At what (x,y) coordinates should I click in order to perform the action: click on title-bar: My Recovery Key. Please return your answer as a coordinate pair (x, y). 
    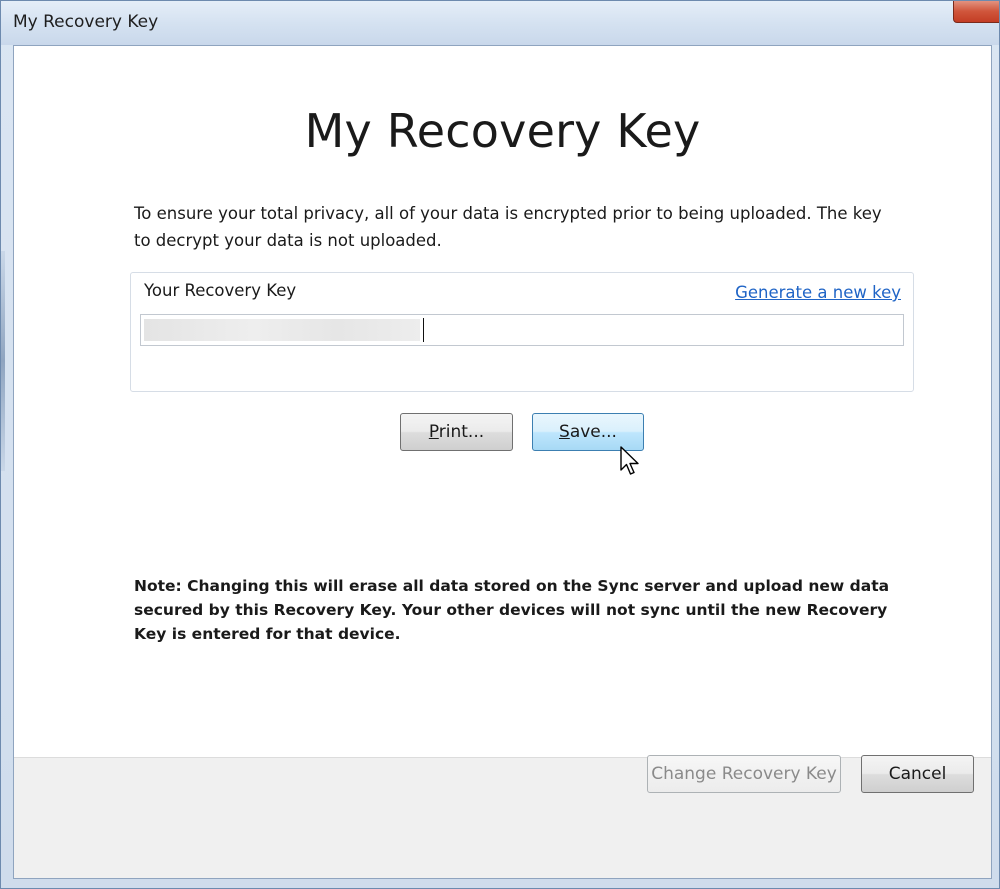
    Looking at the image, I should click on (500, 23).